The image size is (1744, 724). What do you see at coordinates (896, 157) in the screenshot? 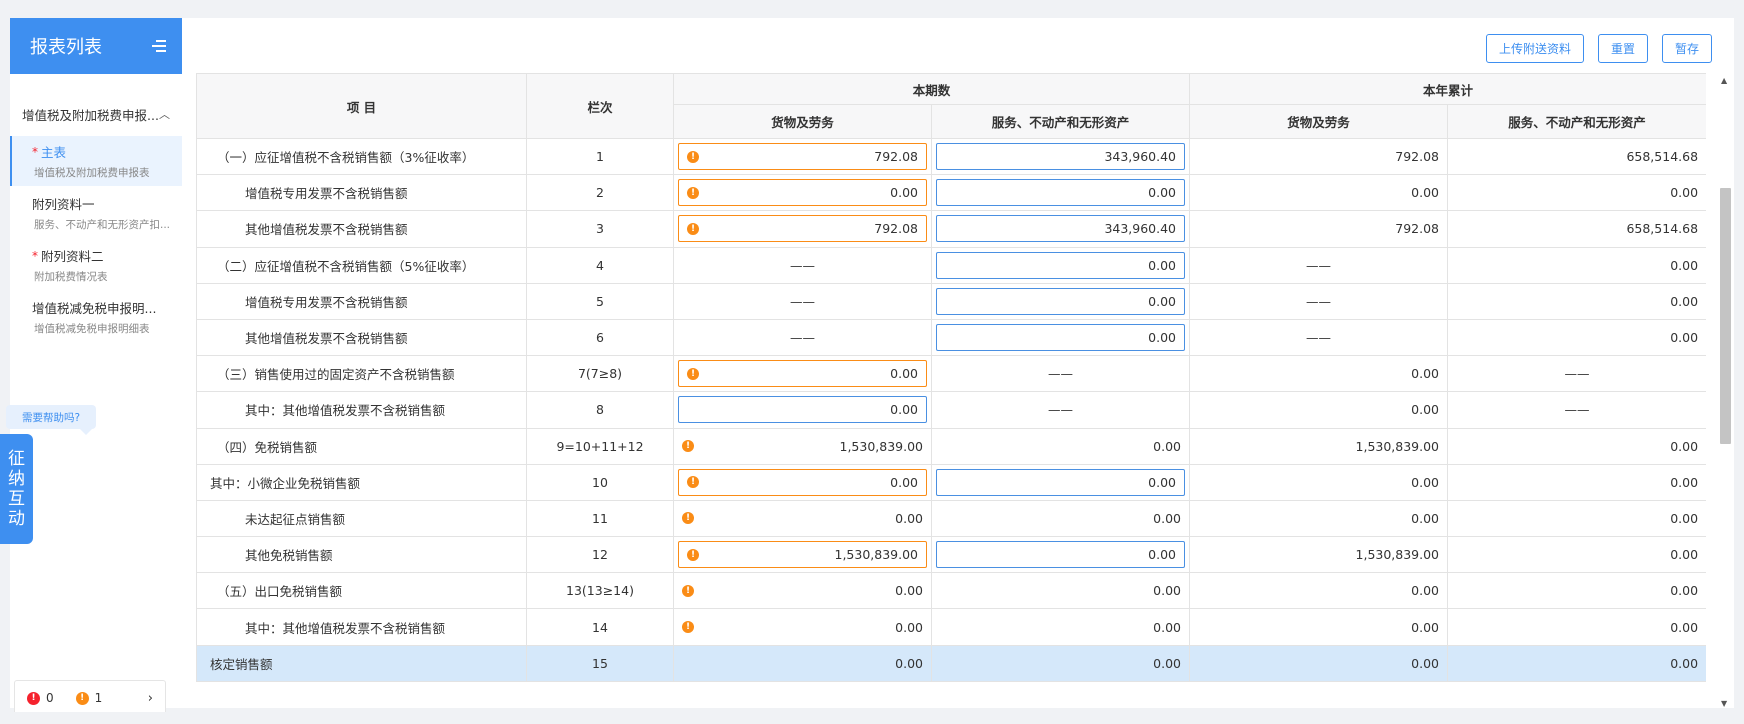
I see `input-value: 792.08` at bounding box center [896, 157].